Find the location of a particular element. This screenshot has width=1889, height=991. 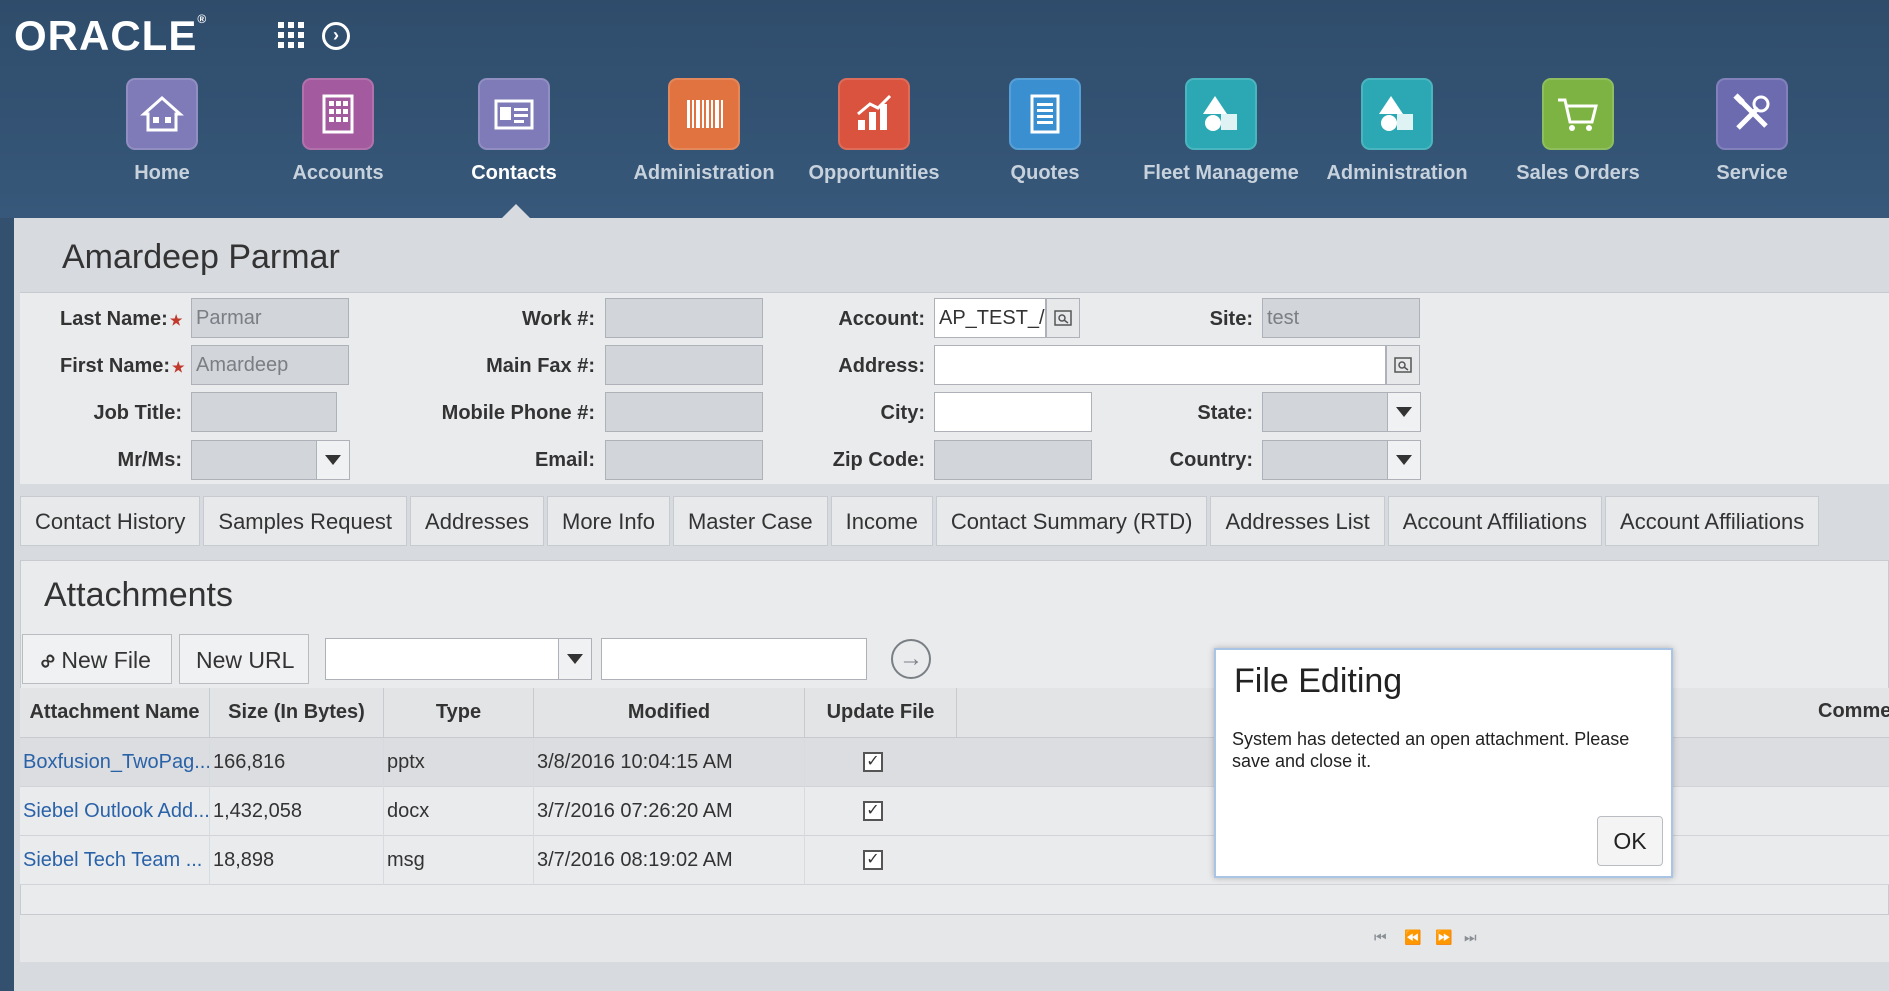

tab-account-affiliations-2: Account Affiliations is located at coordinates (1712, 521).